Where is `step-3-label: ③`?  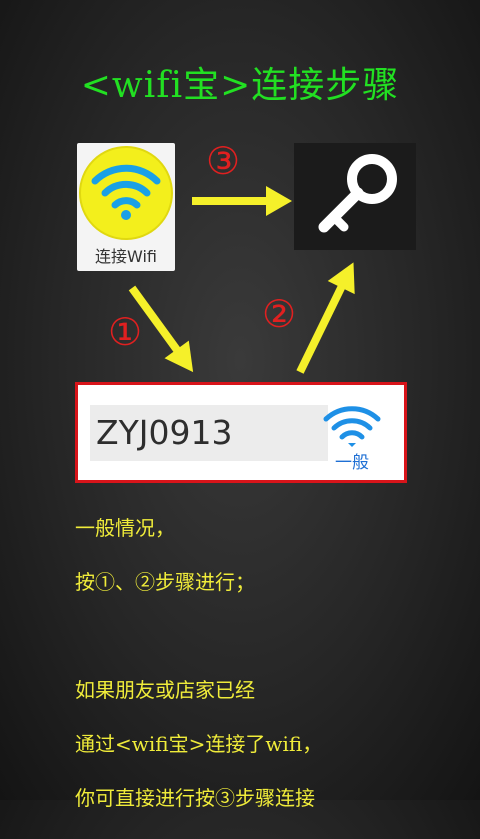 step-3-label: ③ is located at coordinates (223, 161).